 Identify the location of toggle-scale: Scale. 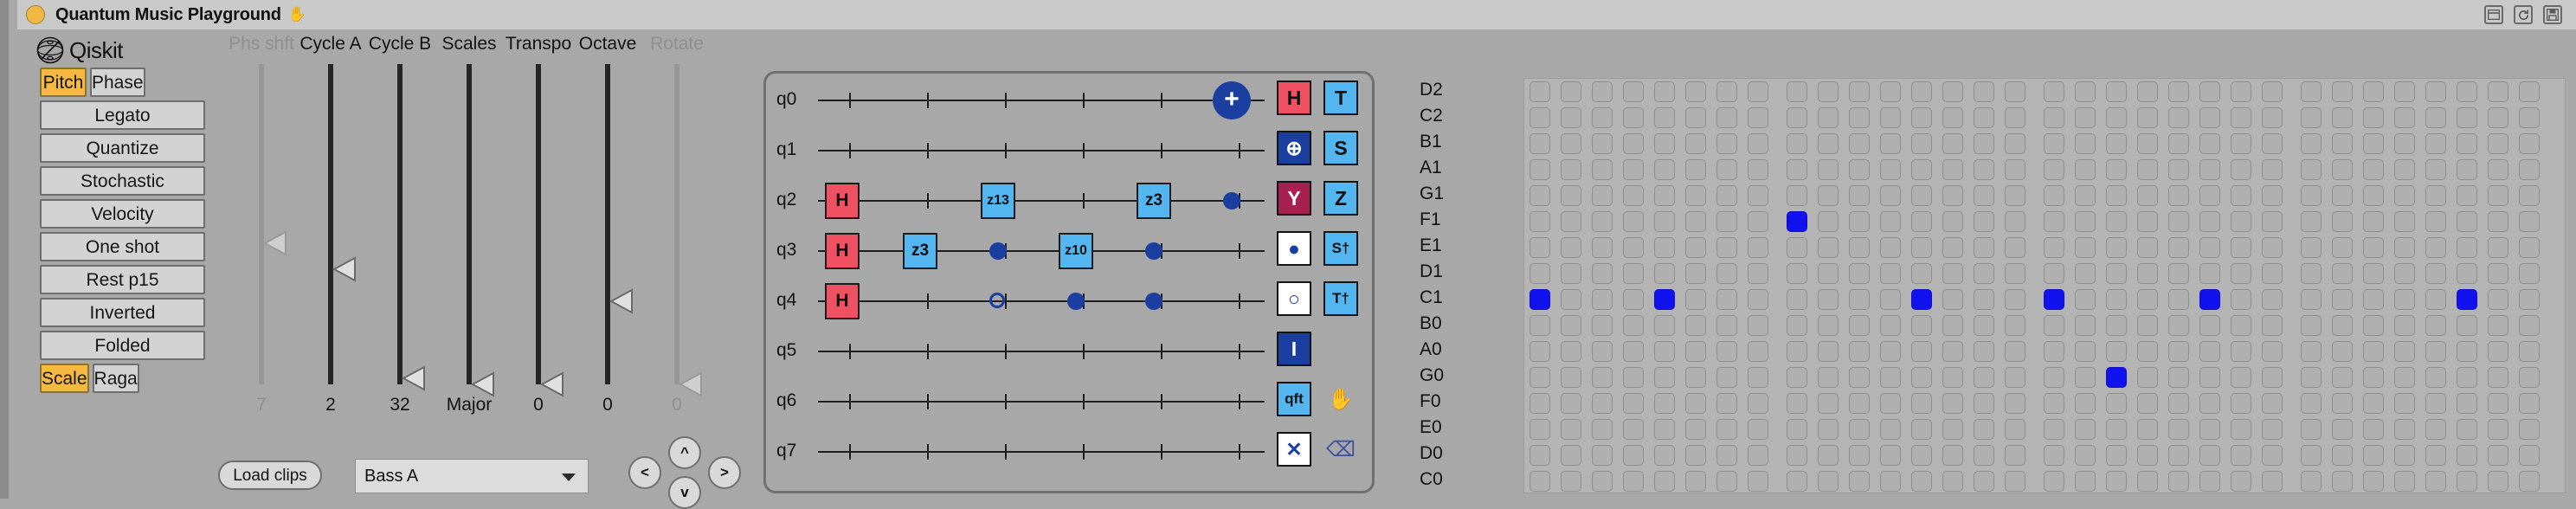
(64, 379).